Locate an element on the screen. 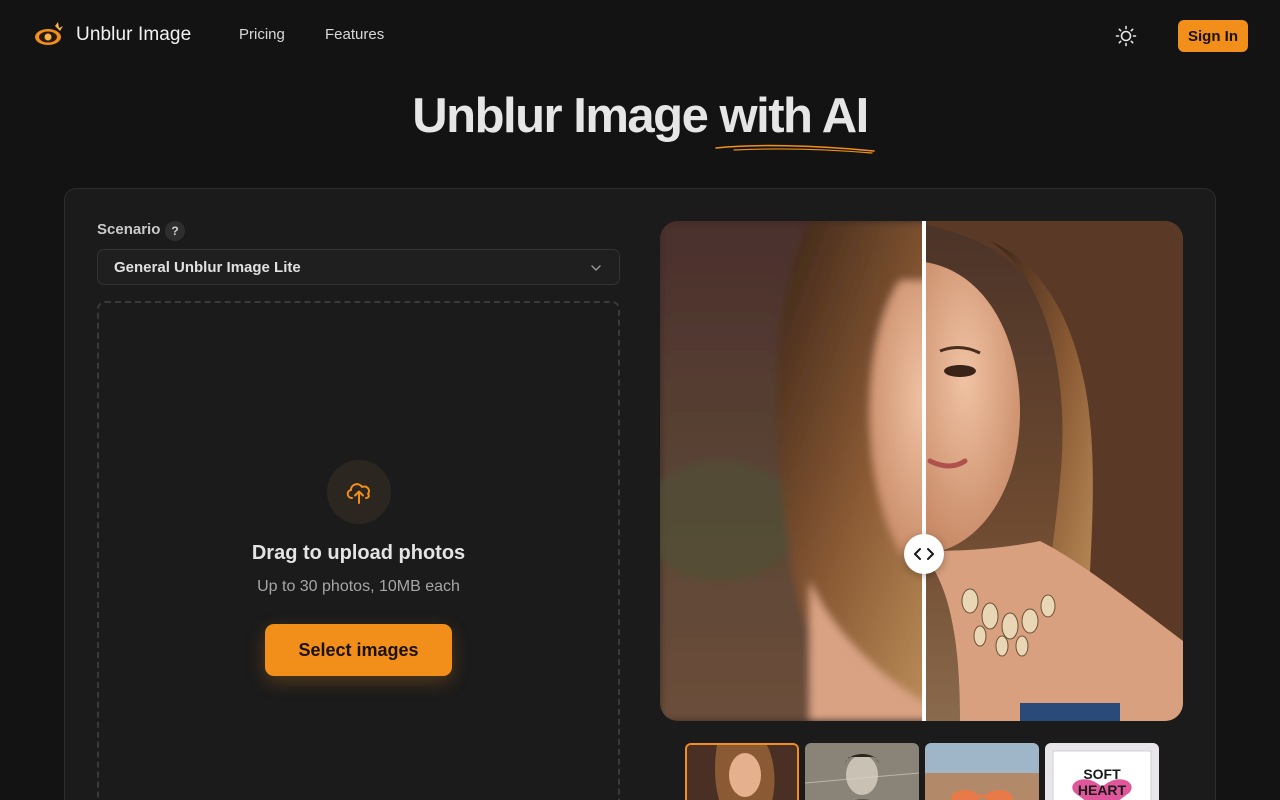  chevron-down-icon is located at coordinates (596, 268).